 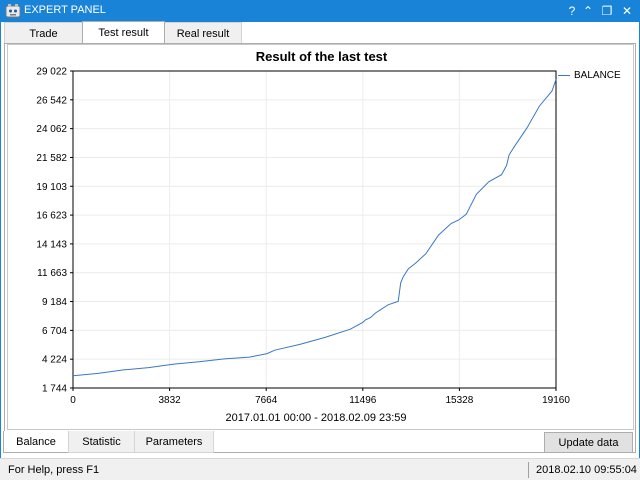 I want to click on tab-label: Balance, so click(x=36, y=441).